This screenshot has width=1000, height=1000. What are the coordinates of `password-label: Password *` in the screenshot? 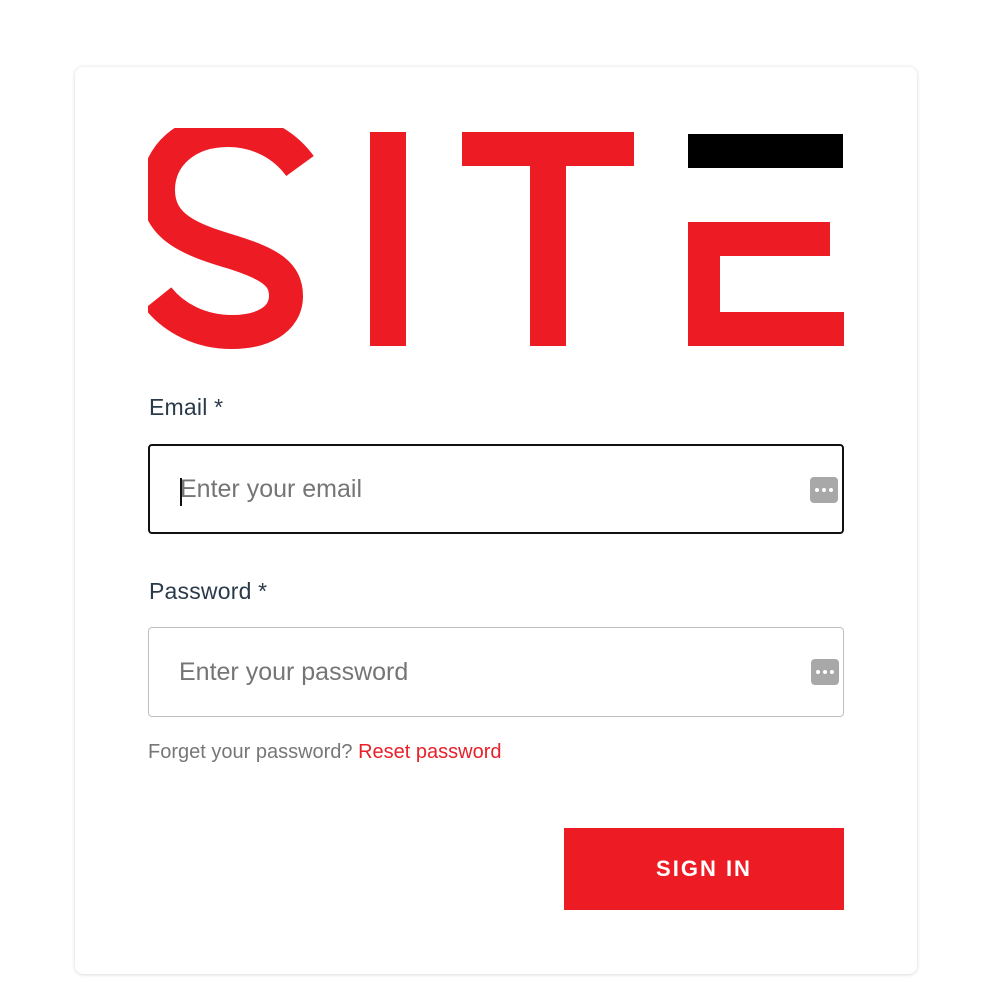 It's located at (208, 591).